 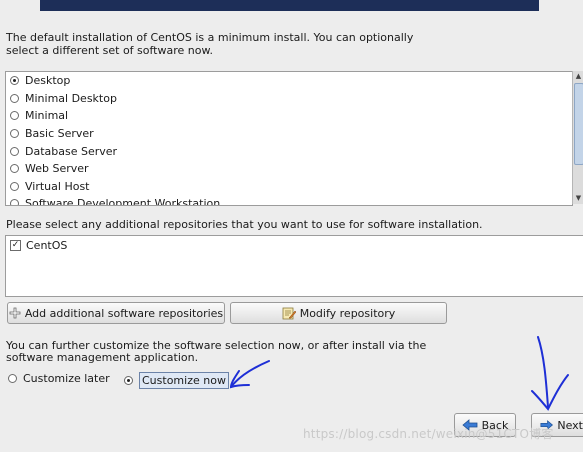 I want to click on customize-later-label: Customize later, so click(x=66, y=378).